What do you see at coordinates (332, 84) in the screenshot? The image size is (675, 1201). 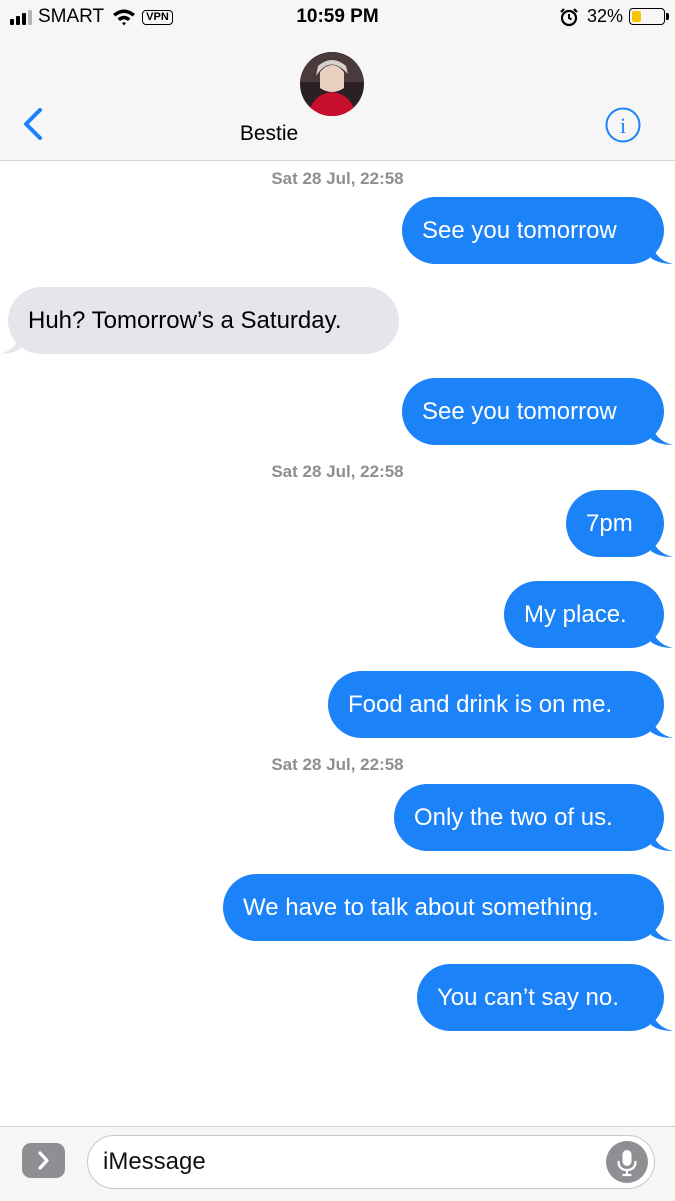 I see `contact-avatar` at bounding box center [332, 84].